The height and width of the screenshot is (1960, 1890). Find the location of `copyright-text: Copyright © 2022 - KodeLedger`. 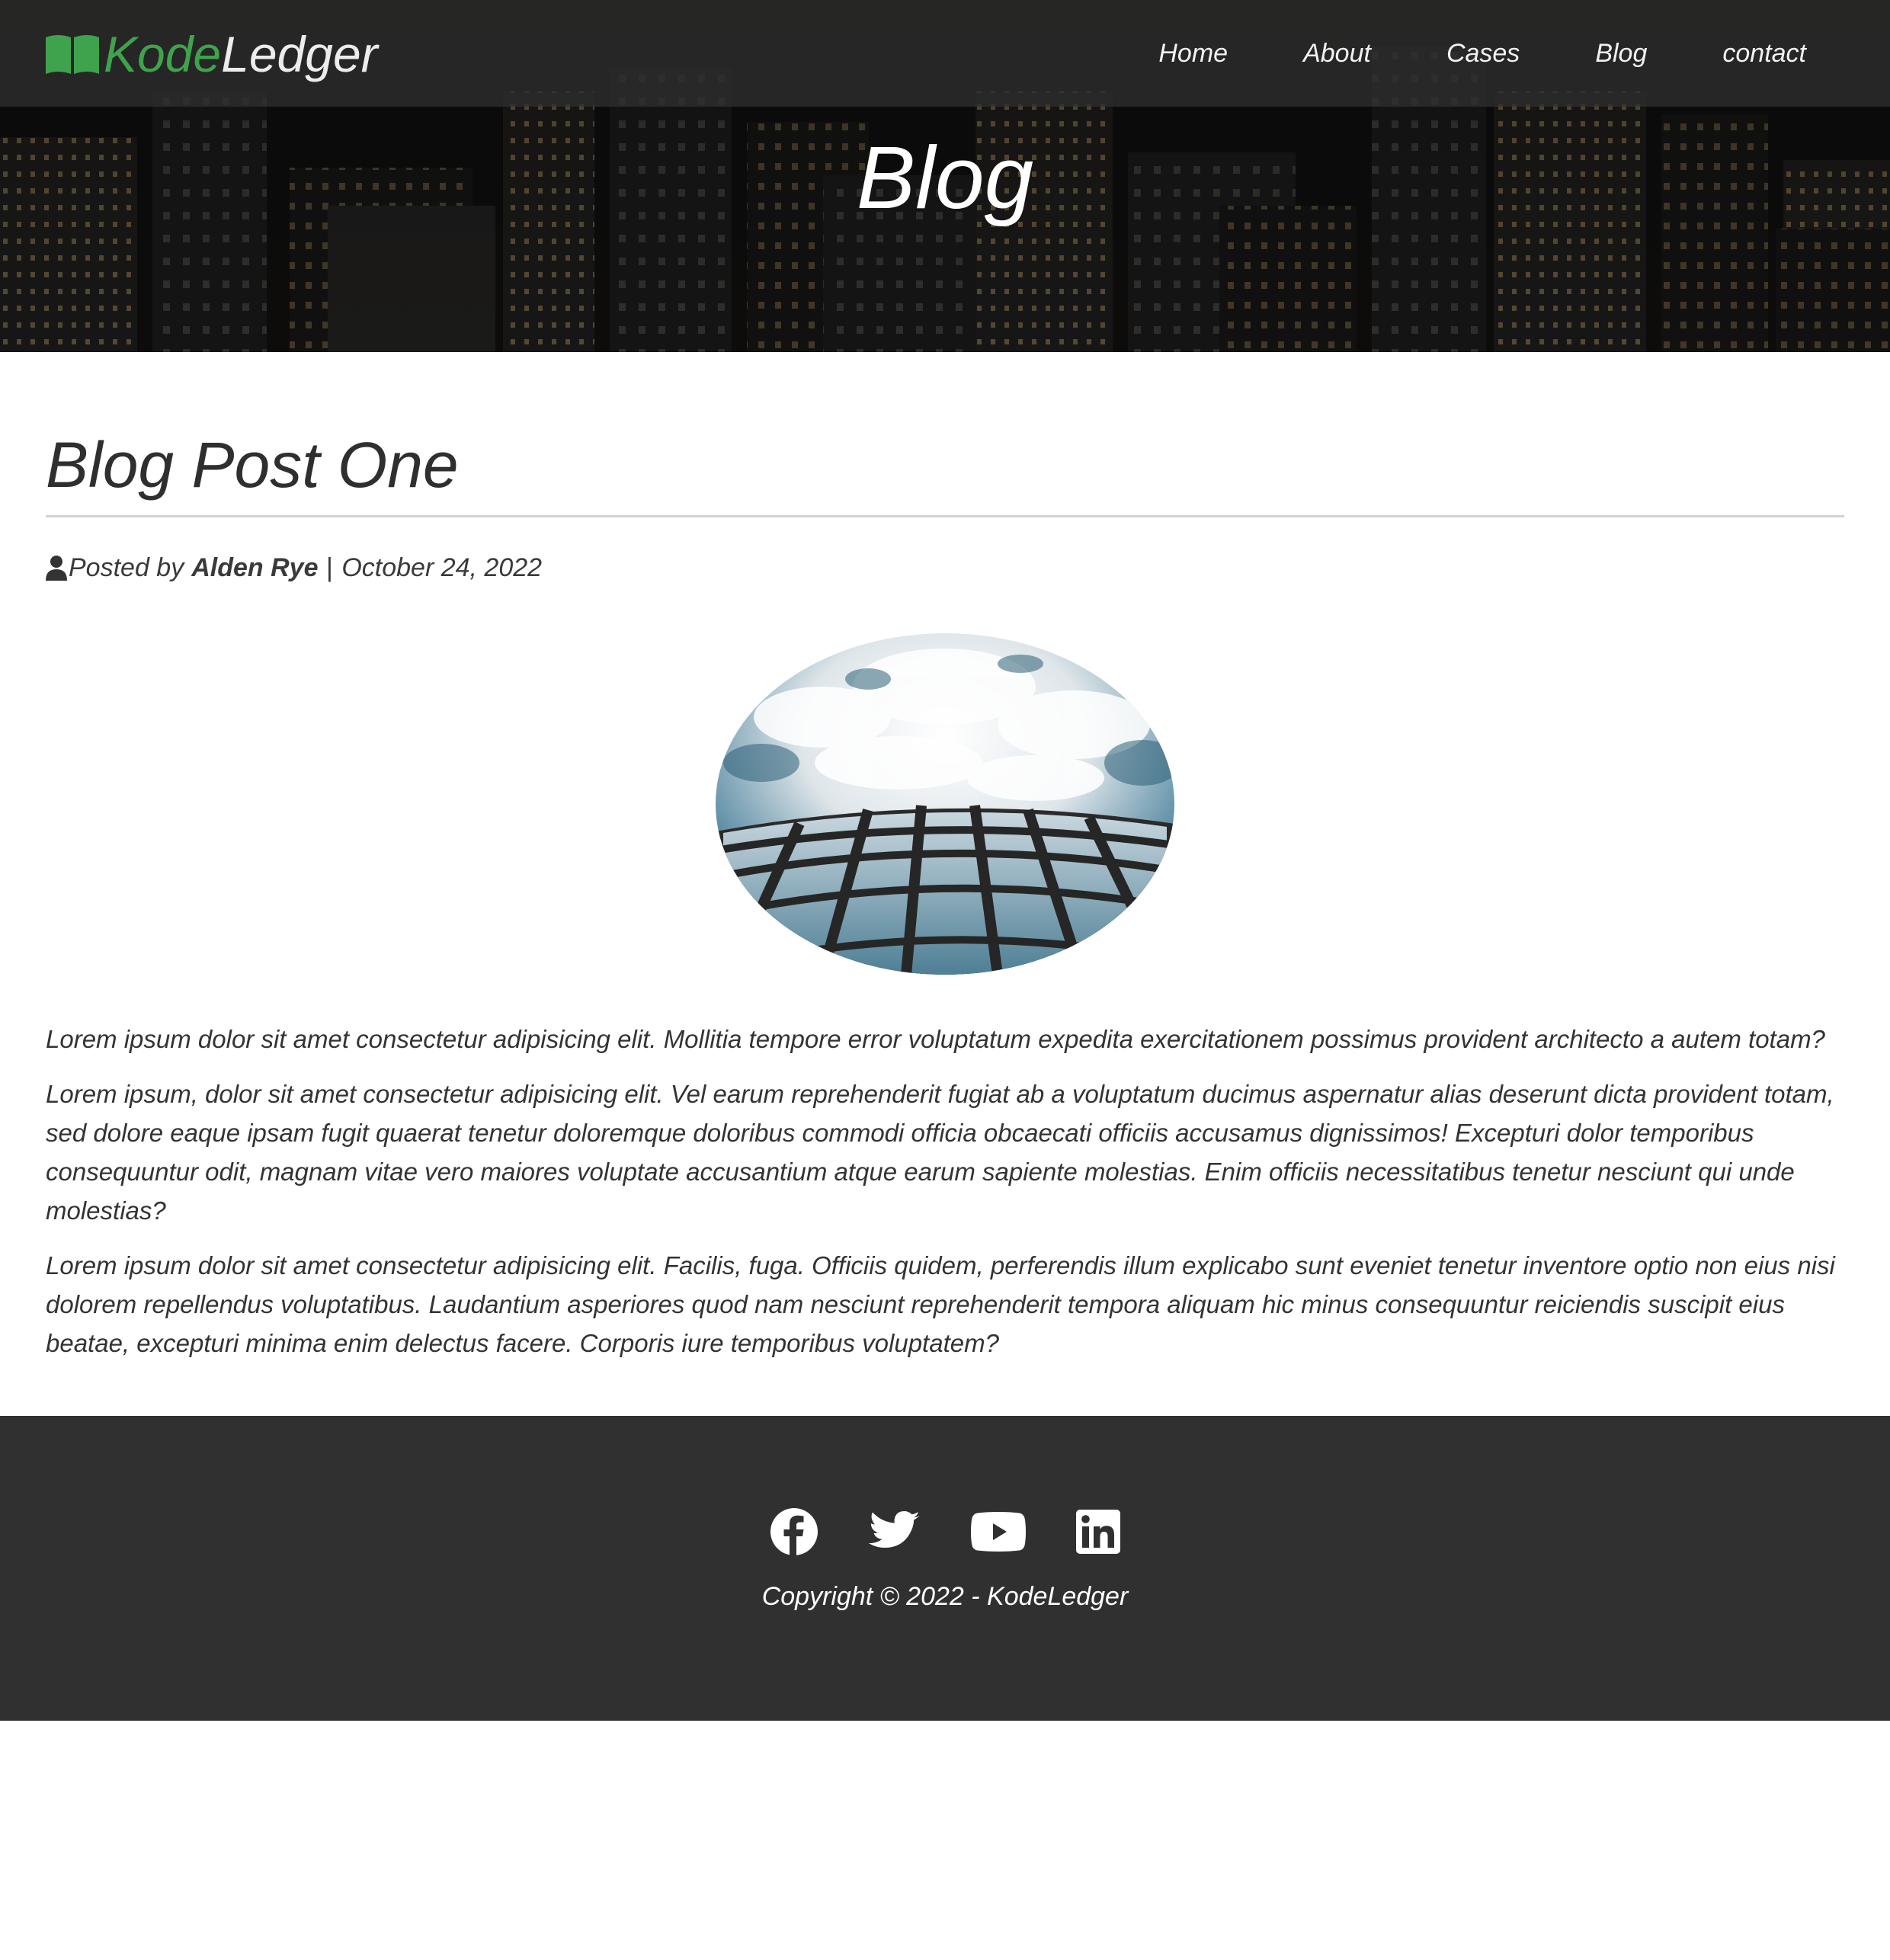

copyright-text: Copyright © 2022 - KodeLedger is located at coordinates (945, 1596).